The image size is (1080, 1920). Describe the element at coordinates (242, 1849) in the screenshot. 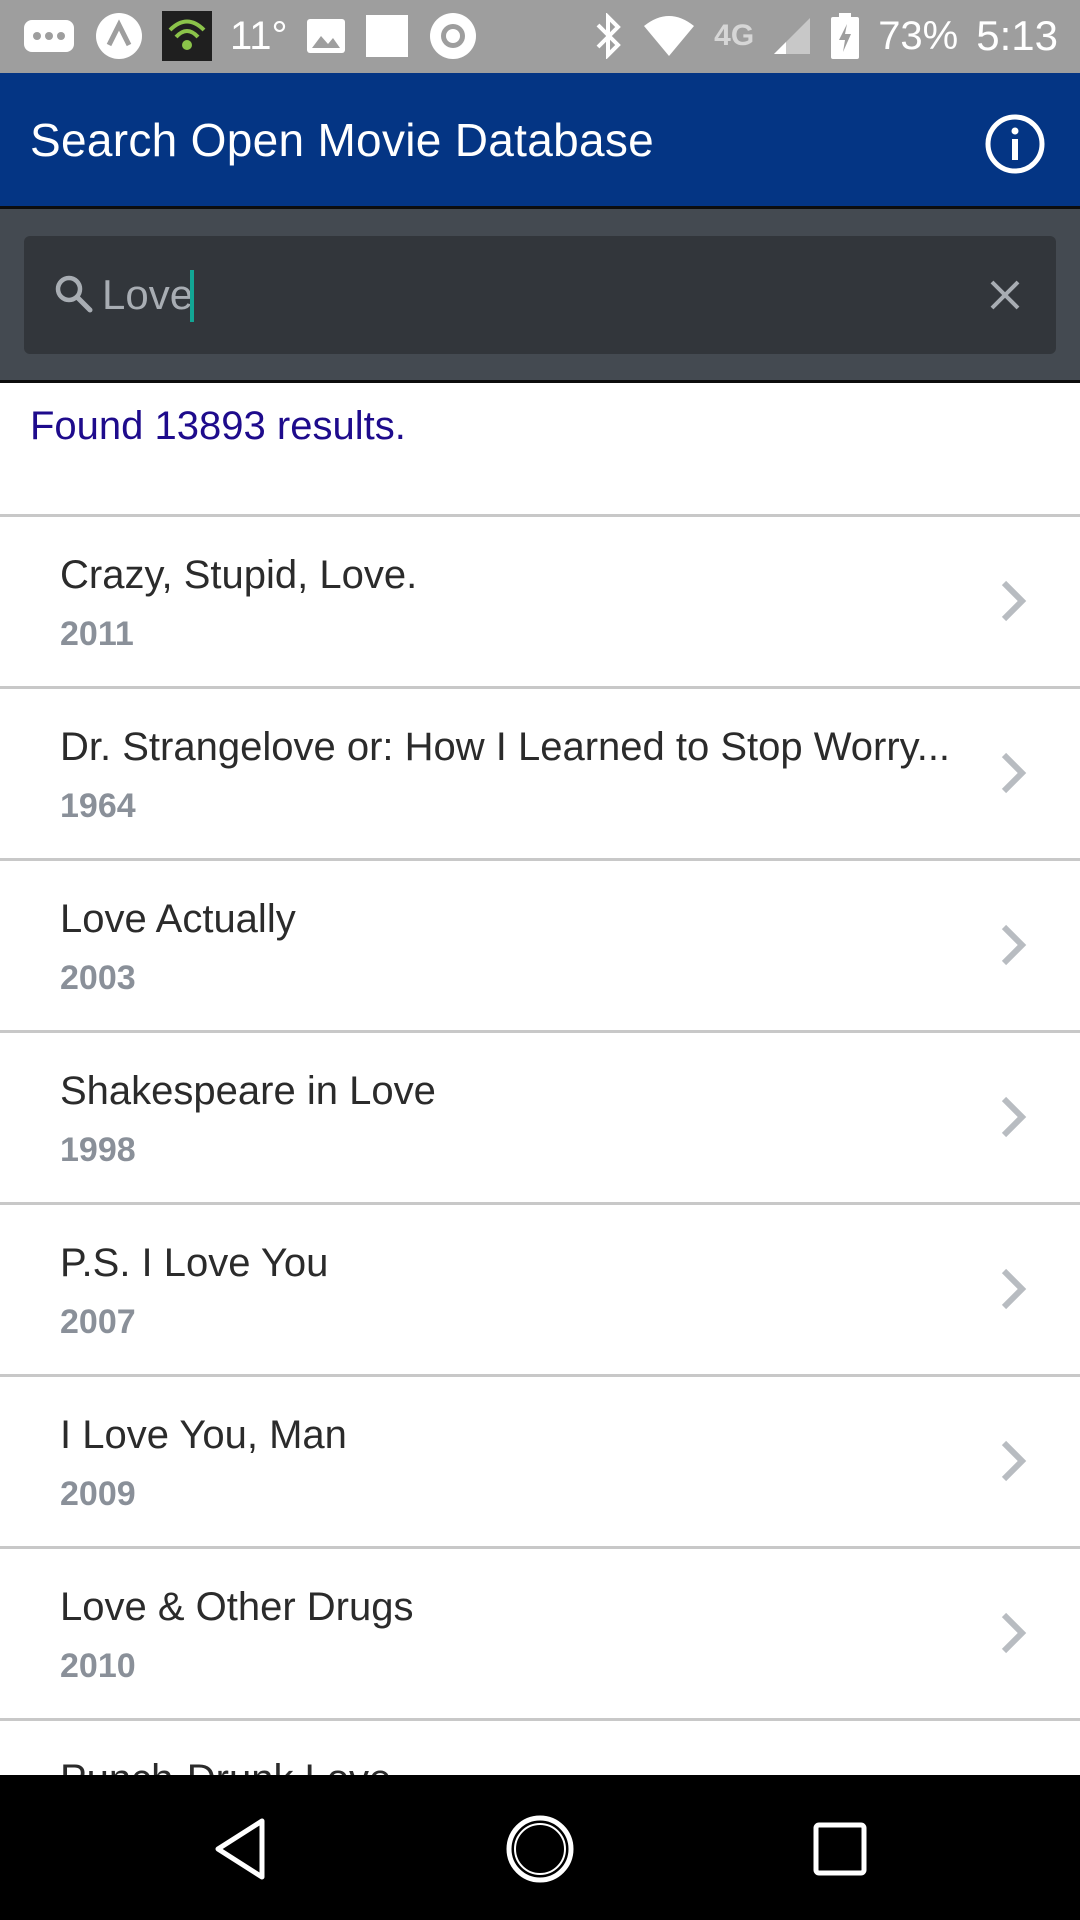

I see `back-icon` at that location.